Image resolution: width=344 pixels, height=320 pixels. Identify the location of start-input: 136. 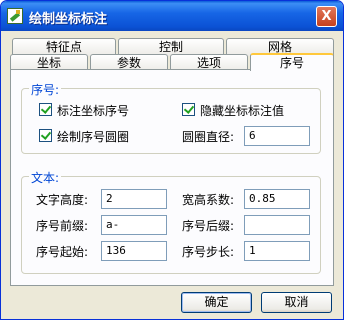
(134, 251).